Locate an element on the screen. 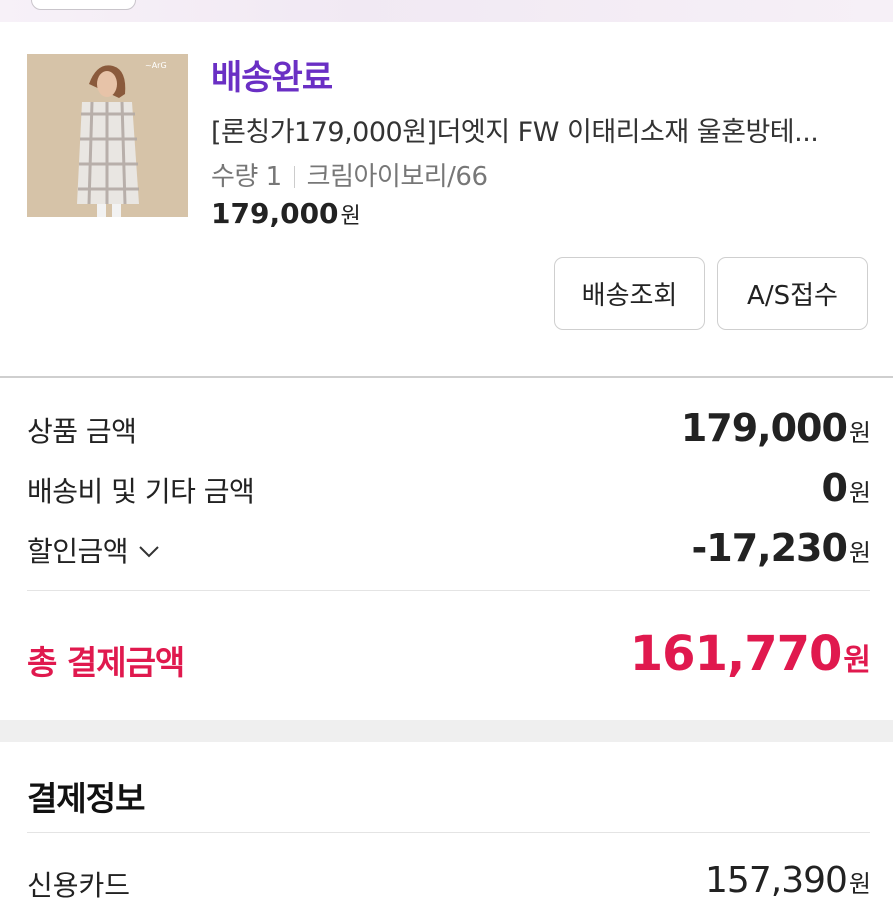 This screenshot has height=904, width=893. order-status: 배송완료 is located at coordinates (272, 78).